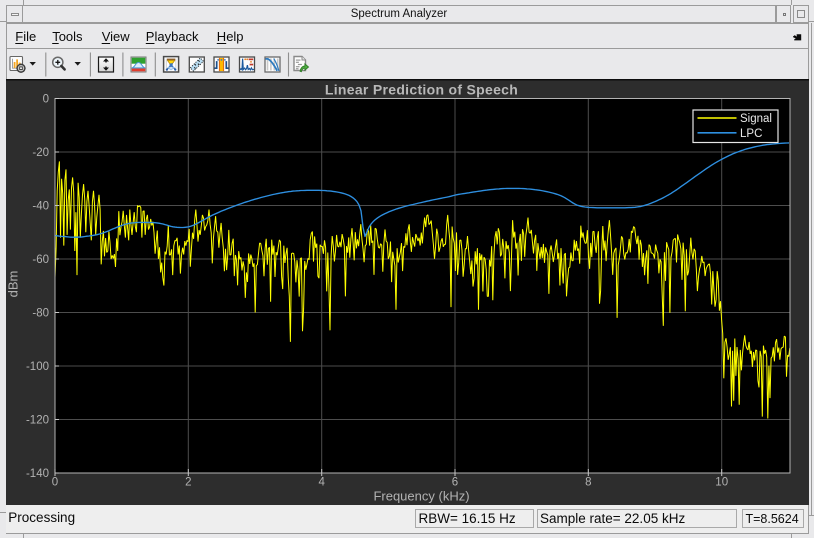  I want to click on svg-text: dBm, so click(13, 284).